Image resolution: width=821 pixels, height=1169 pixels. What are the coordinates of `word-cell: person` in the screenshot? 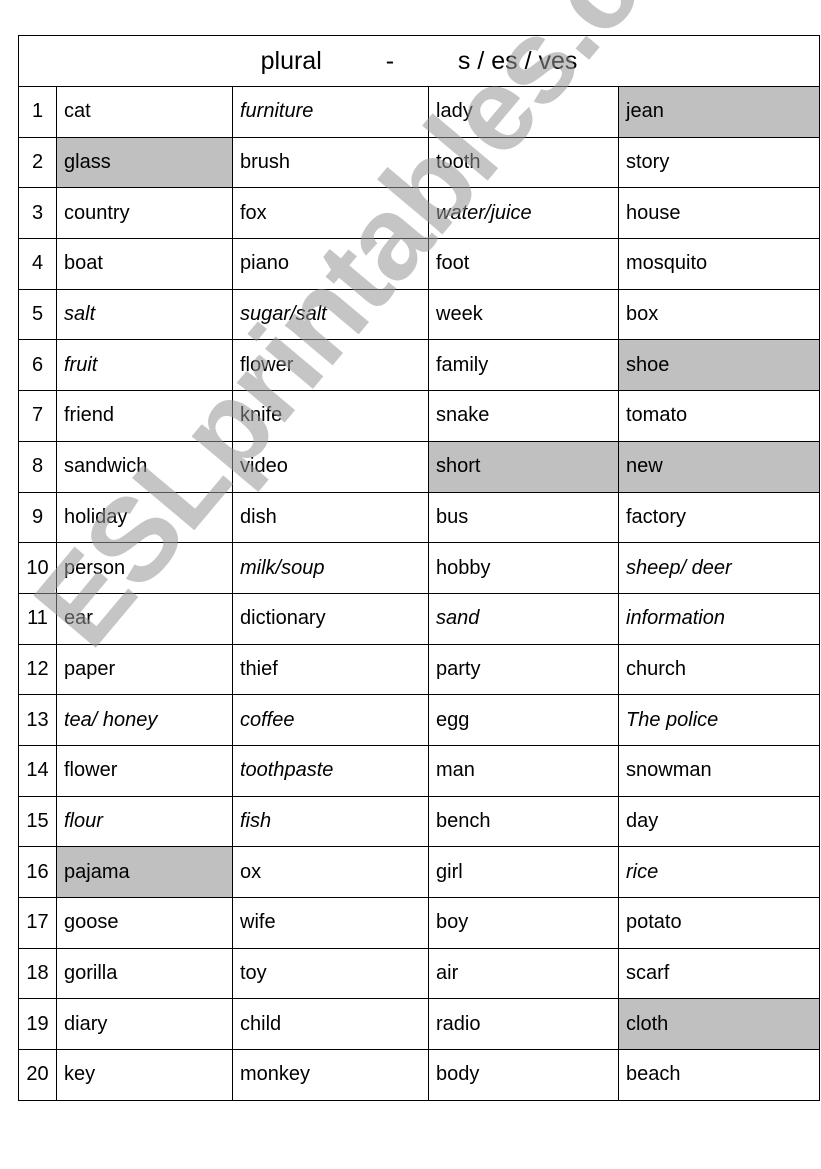 It's located at (144, 568).